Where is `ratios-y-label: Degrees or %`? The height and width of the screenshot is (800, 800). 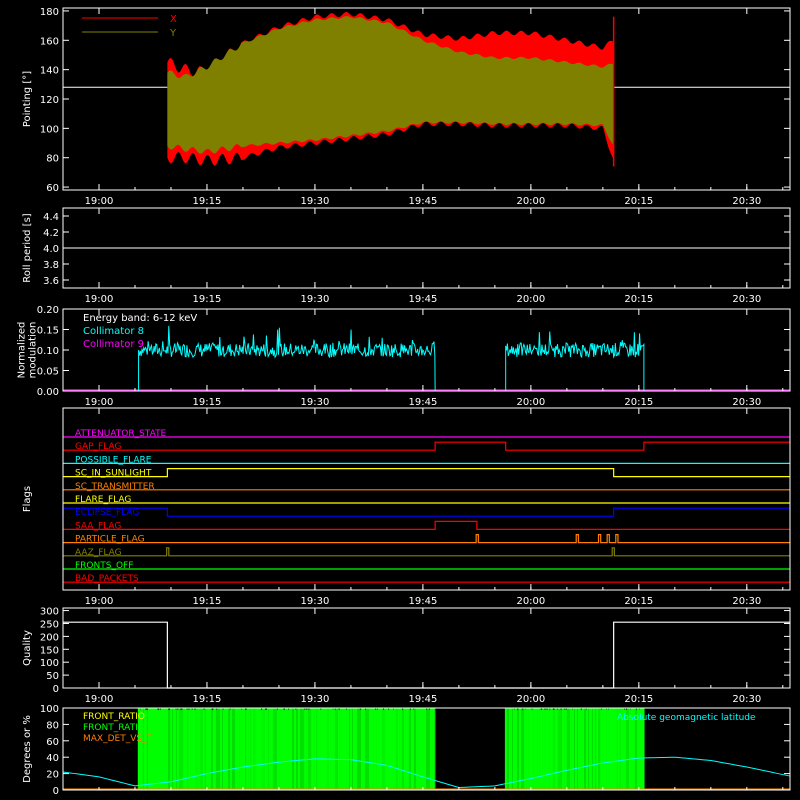
ratios-y-label: Degrees or % is located at coordinates (27, 749).